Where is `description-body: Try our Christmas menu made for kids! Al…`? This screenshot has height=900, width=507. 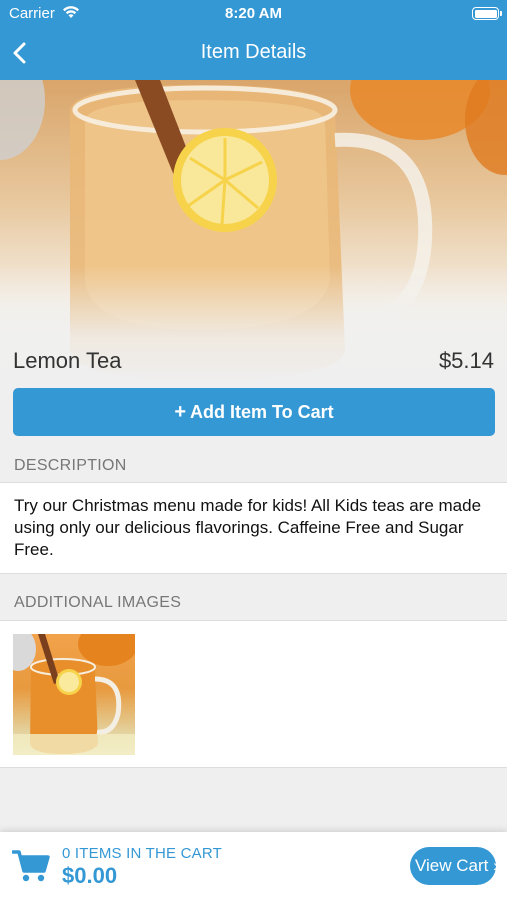 description-body: Try our Christmas menu made for kids! Al… is located at coordinates (253, 528).